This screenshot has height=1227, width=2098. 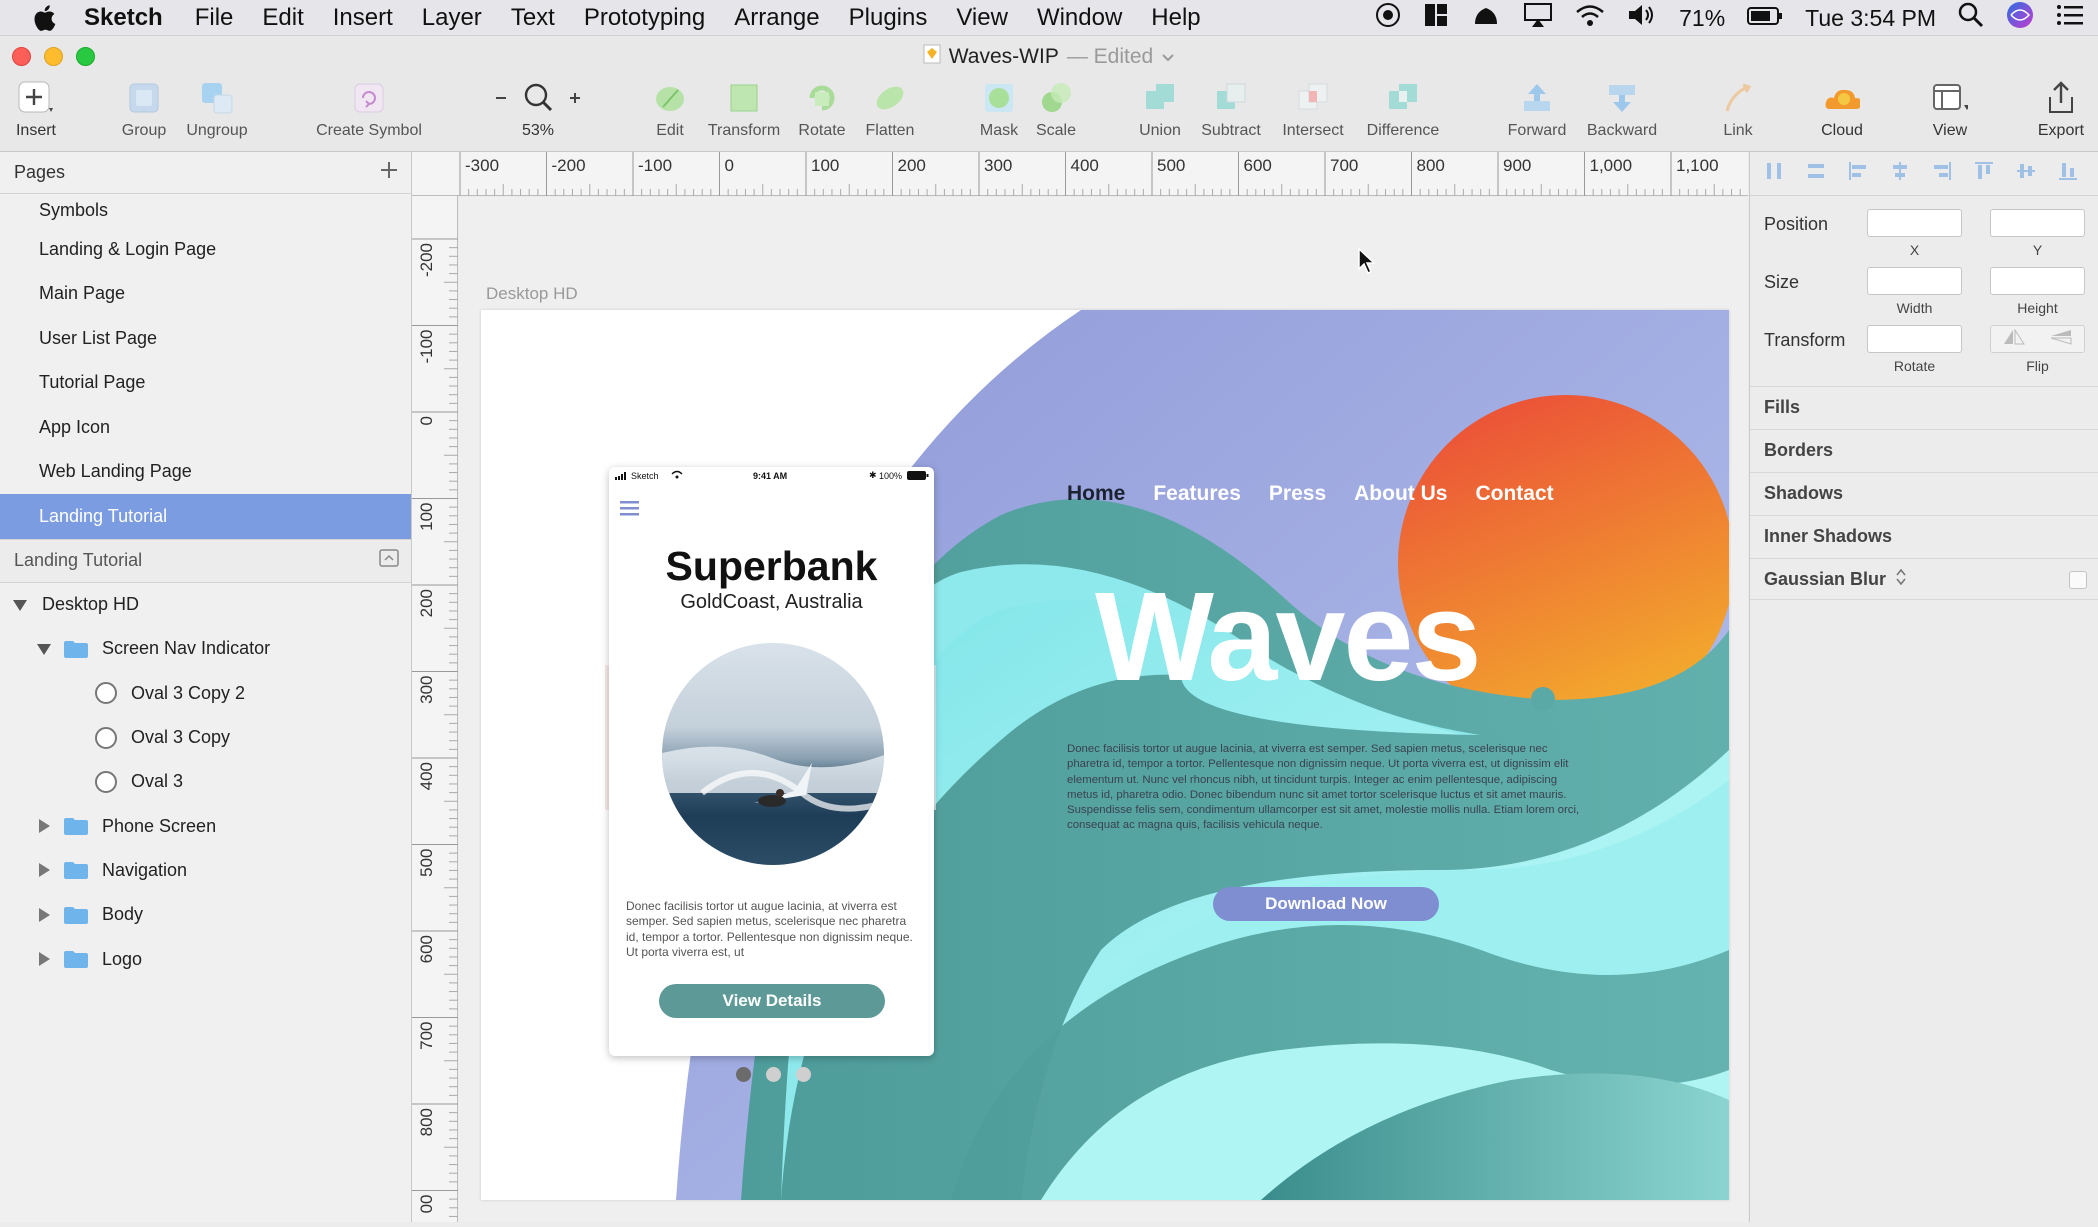 What do you see at coordinates (2037, 223) in the screenshot?
I see `y-input` at bounding box center [2037, 223].